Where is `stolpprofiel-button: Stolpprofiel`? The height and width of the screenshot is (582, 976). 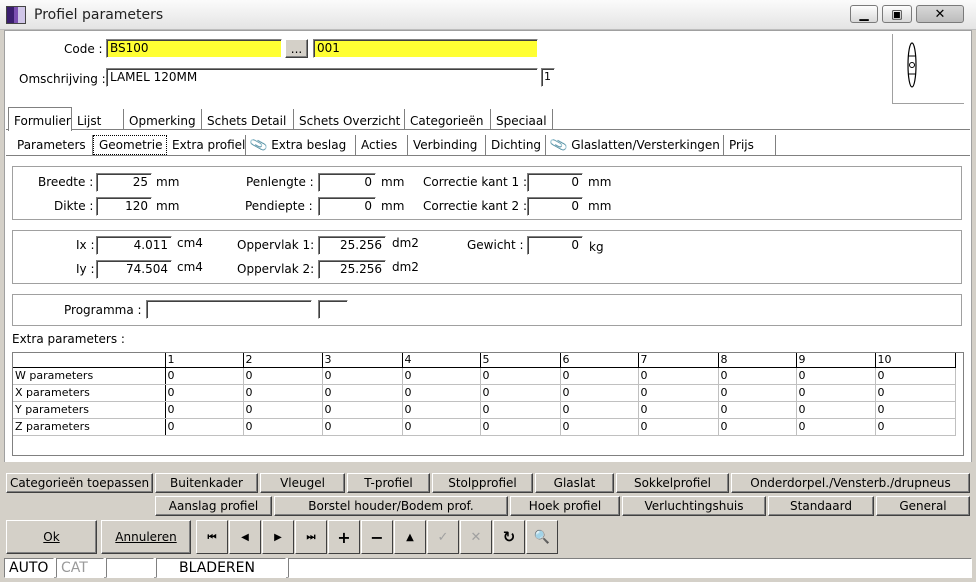
stolpprofiel-button: Stolpprofiel is located at coordinates (482, 483).